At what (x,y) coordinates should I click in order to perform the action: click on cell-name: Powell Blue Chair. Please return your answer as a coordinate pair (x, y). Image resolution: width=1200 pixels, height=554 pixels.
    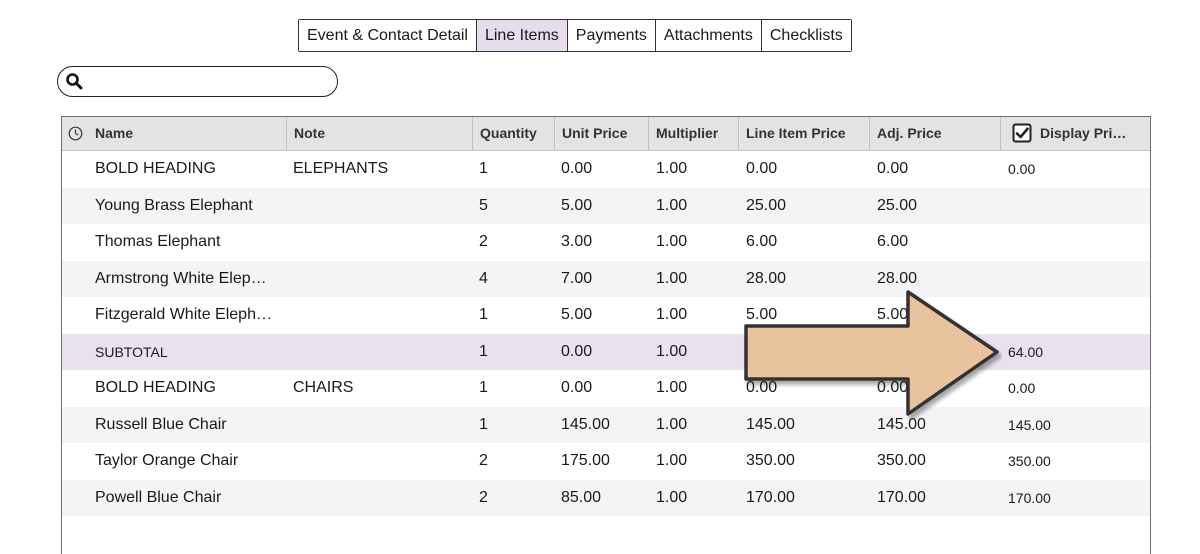
    Looking at the image, I should click on (158, 497).